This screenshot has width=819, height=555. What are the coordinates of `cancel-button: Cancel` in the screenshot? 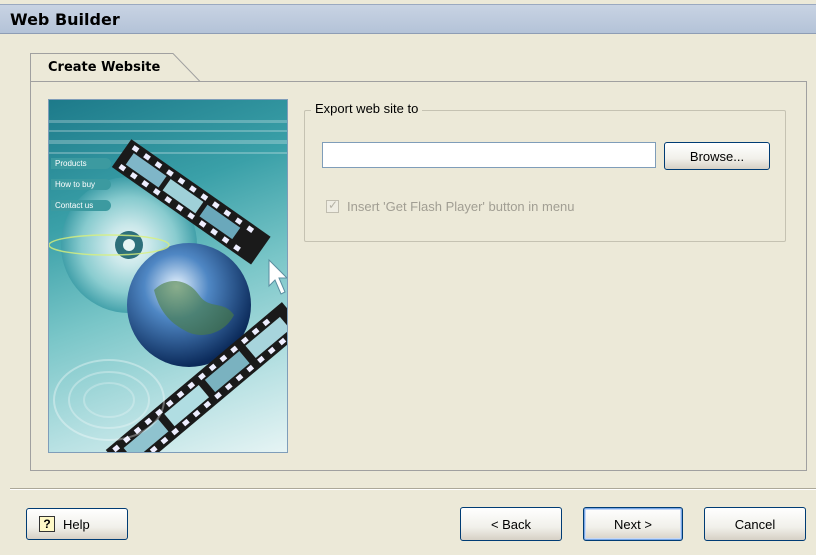 It's located at (755, 524).